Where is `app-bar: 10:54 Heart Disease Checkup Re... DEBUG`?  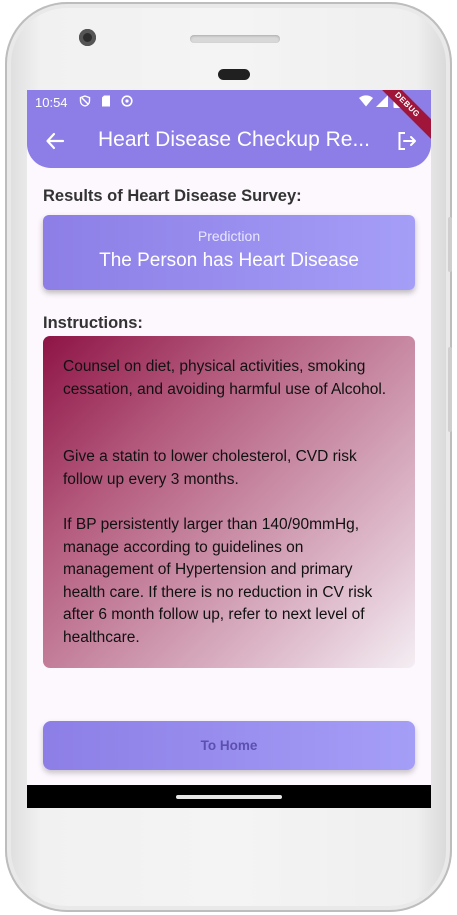
app-bar: 10:54 Heart Disease Checkup Re... DEBUG is located at coordinates (229, 129).